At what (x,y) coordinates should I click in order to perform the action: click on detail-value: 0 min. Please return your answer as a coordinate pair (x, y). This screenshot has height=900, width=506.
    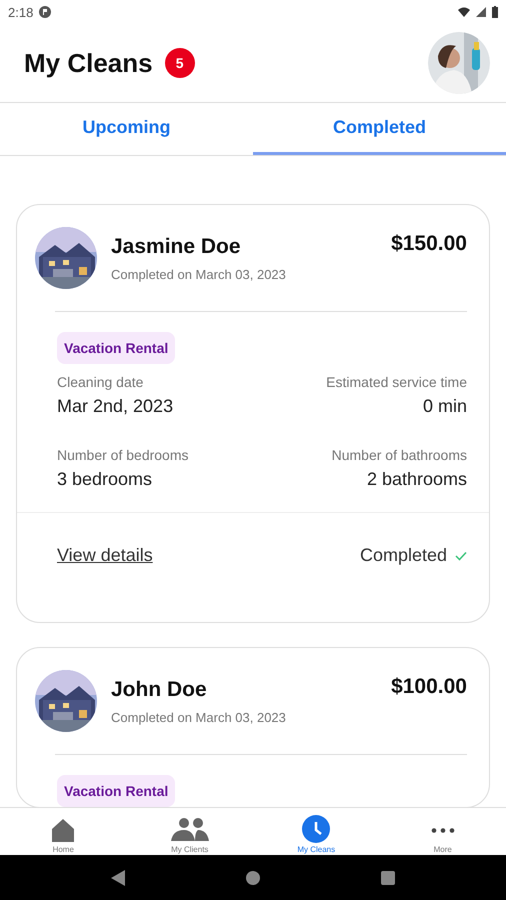
    Looking at the image, I should click on (444, 406).